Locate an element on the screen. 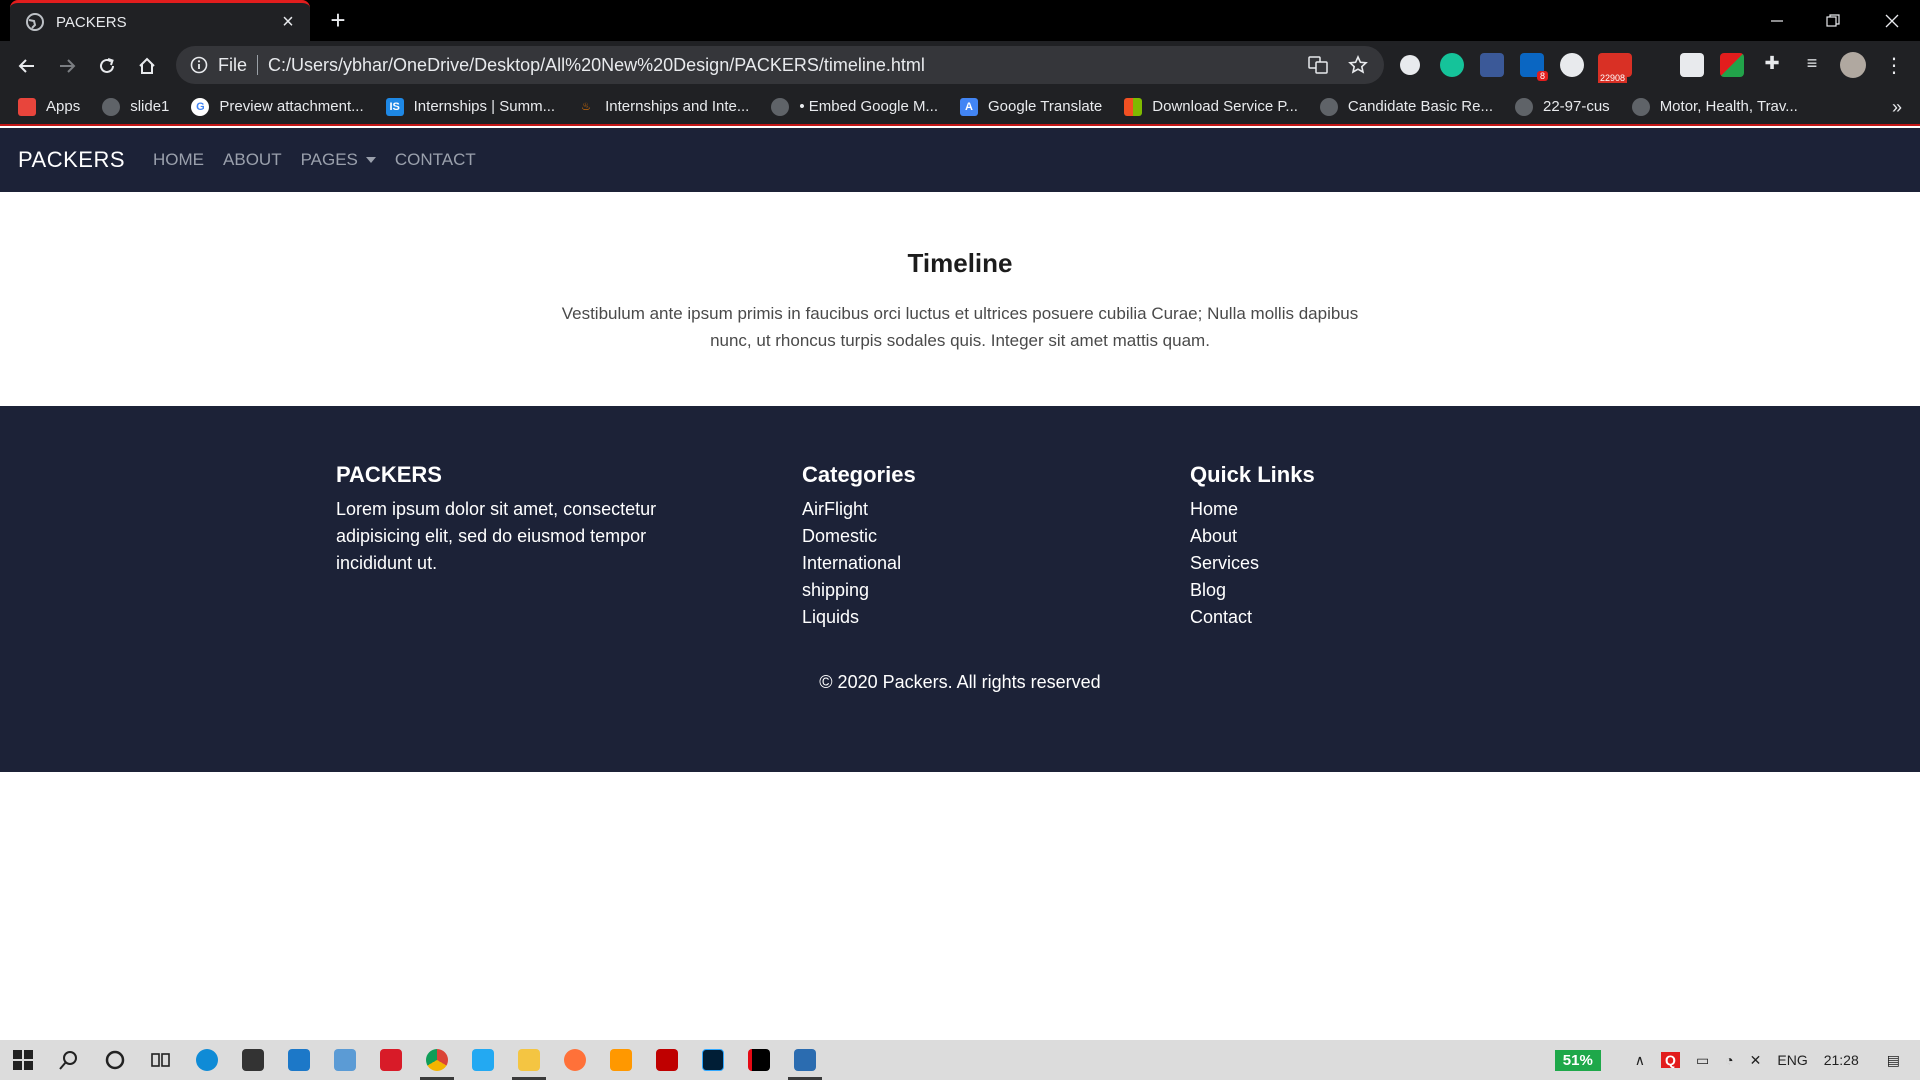 This screenshot has height=1080, width=1920. category-link: AirFlight is located at coordinates (859, 509).